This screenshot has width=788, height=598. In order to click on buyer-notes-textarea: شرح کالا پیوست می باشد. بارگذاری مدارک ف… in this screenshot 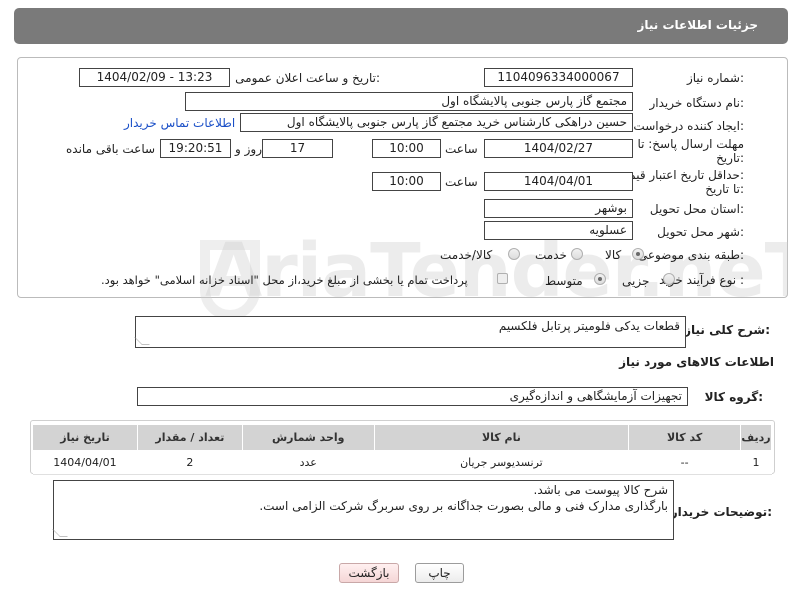, I will do `click(363, 510)`.